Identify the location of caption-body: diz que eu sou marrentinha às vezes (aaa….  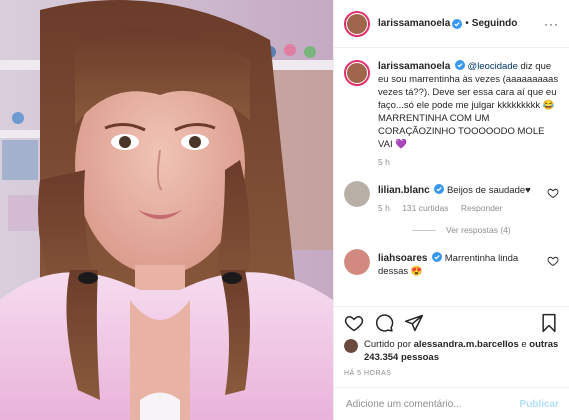
(468, 105).